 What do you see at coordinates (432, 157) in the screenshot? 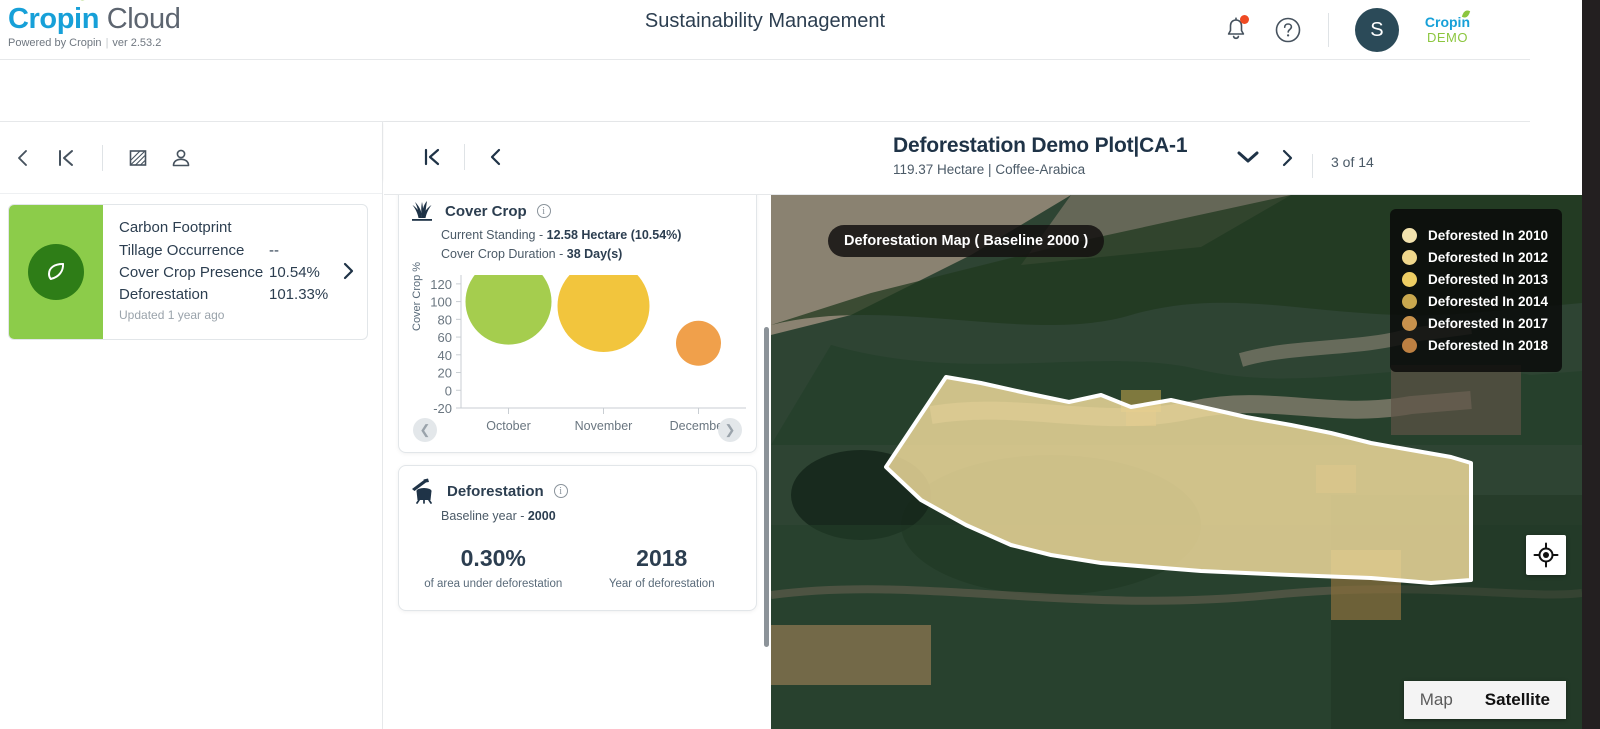
I see `first-plot-icon` at bounding box center [432, 157].